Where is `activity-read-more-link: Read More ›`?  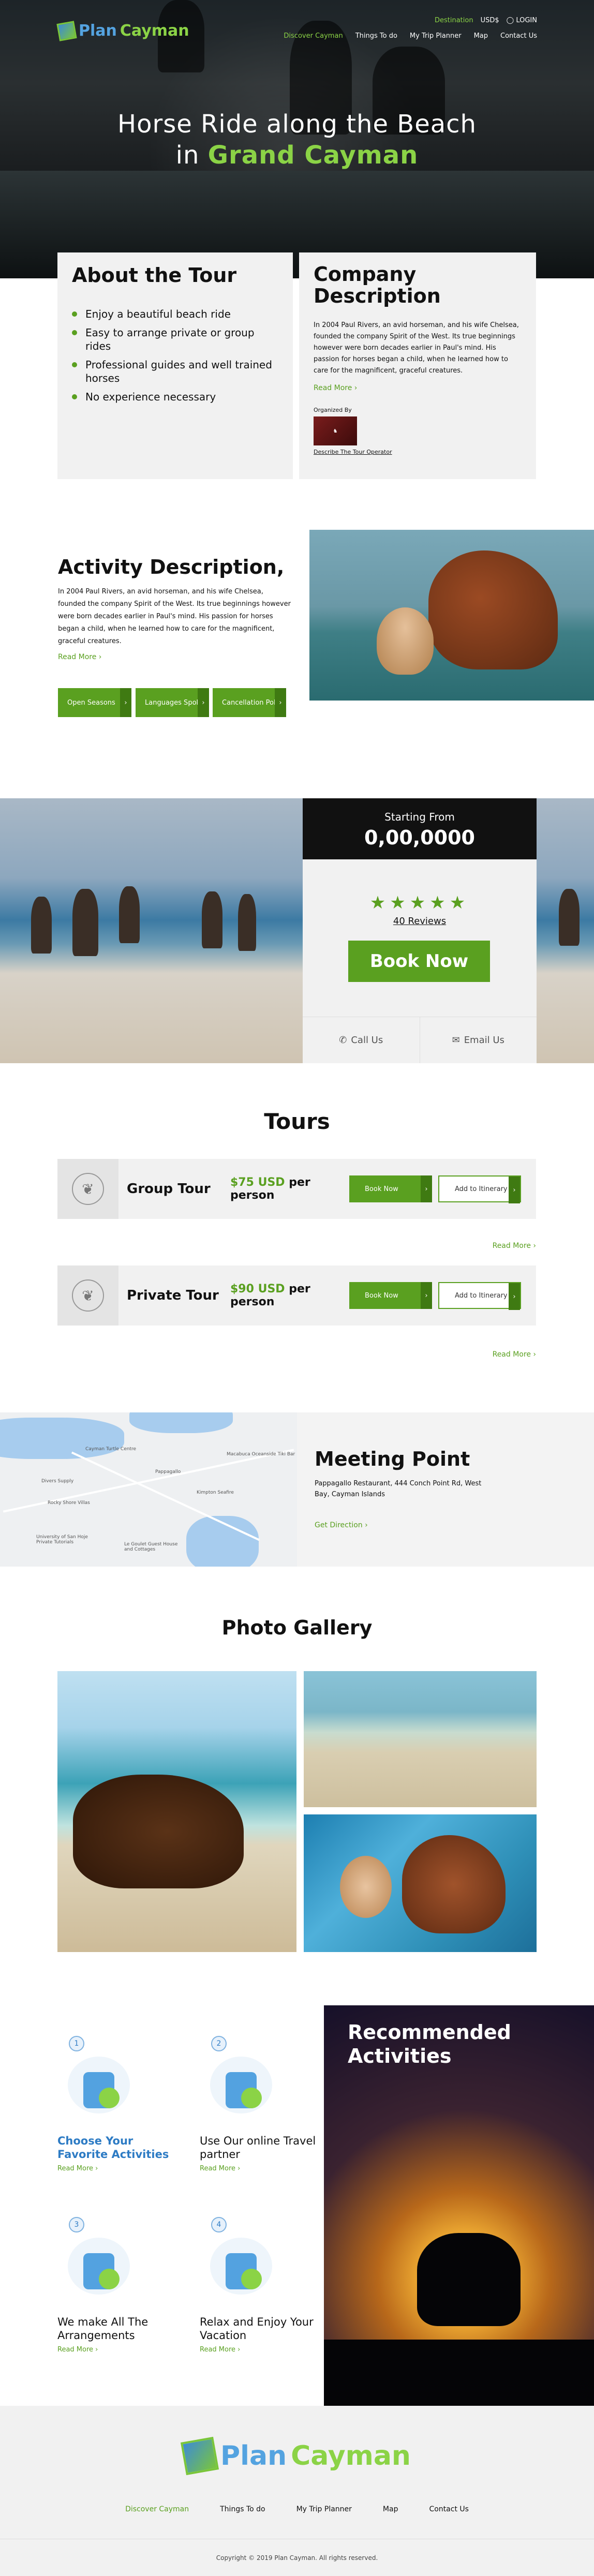
activity-read-more-link: Read More › is located at coordinates (79, 657).